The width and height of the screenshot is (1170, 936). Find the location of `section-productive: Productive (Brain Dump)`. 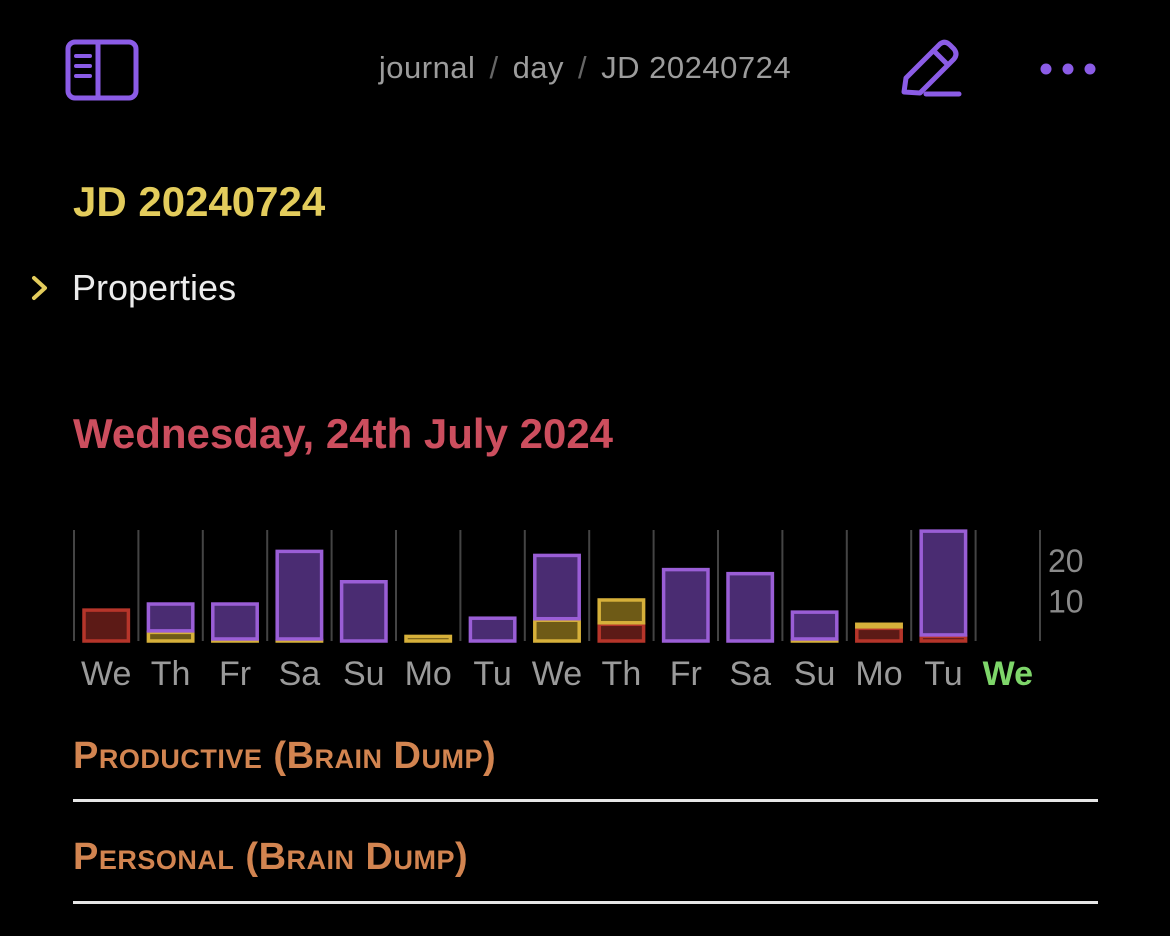

section-productive: Productive (Brain Dump) is located at coordinates (585, 768).